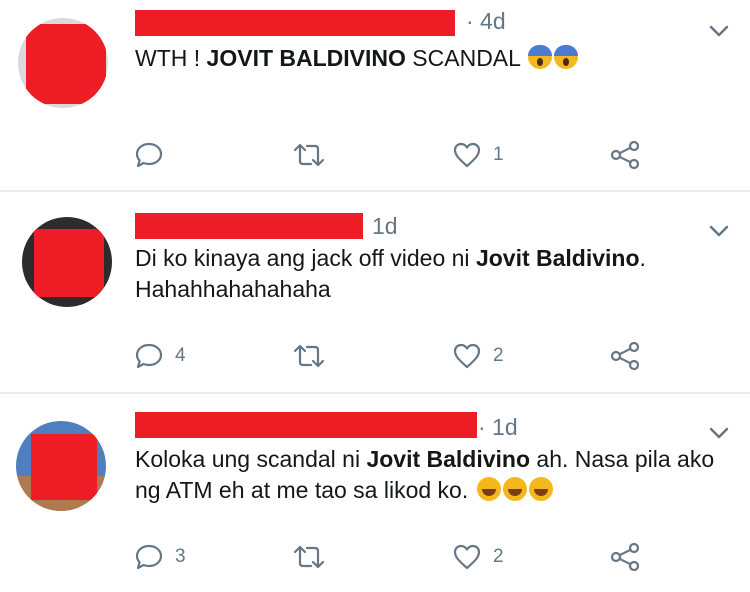  Describe the element at coordinates (306, 58) in the screenshot. I see `tweet-text-bold: JOVIT BALDIVINO` at that location.